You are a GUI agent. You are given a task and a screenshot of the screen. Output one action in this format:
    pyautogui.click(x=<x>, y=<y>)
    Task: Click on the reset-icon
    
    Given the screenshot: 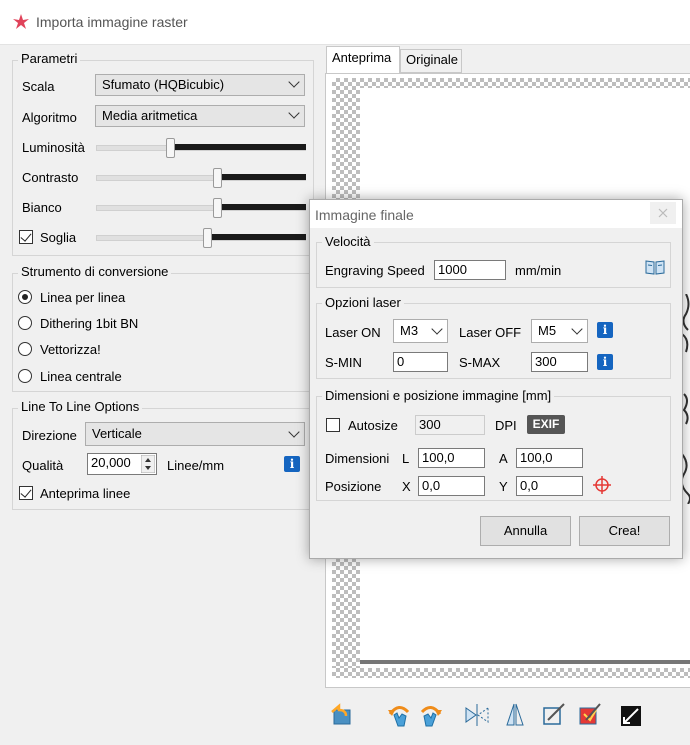 What is the action you would take?
    pyautogui.click(x=341, y=715)
    